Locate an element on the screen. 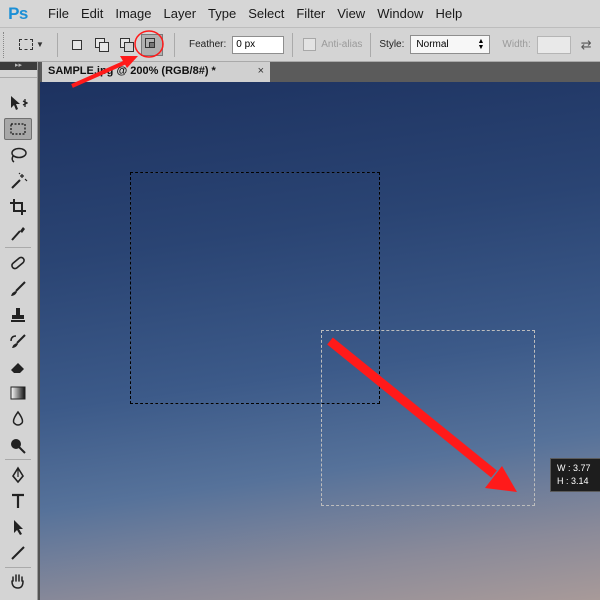 This screenshot has width=600, height=600. brush-icon is located at coordinates (18, 288).